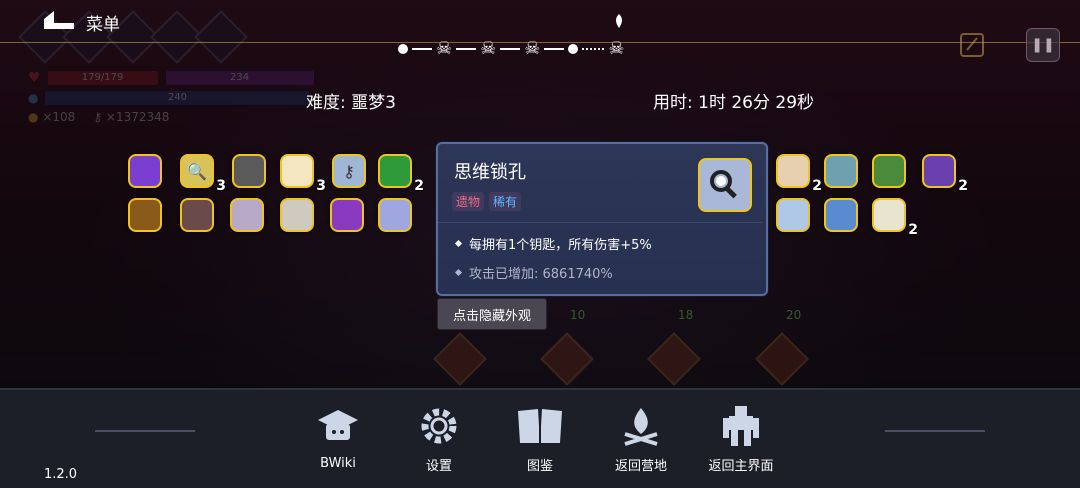  Describe the element at coordinates (492, 314) in the screenshot. I see `hide-appearance-button: 点击隐藏外观` at that location.